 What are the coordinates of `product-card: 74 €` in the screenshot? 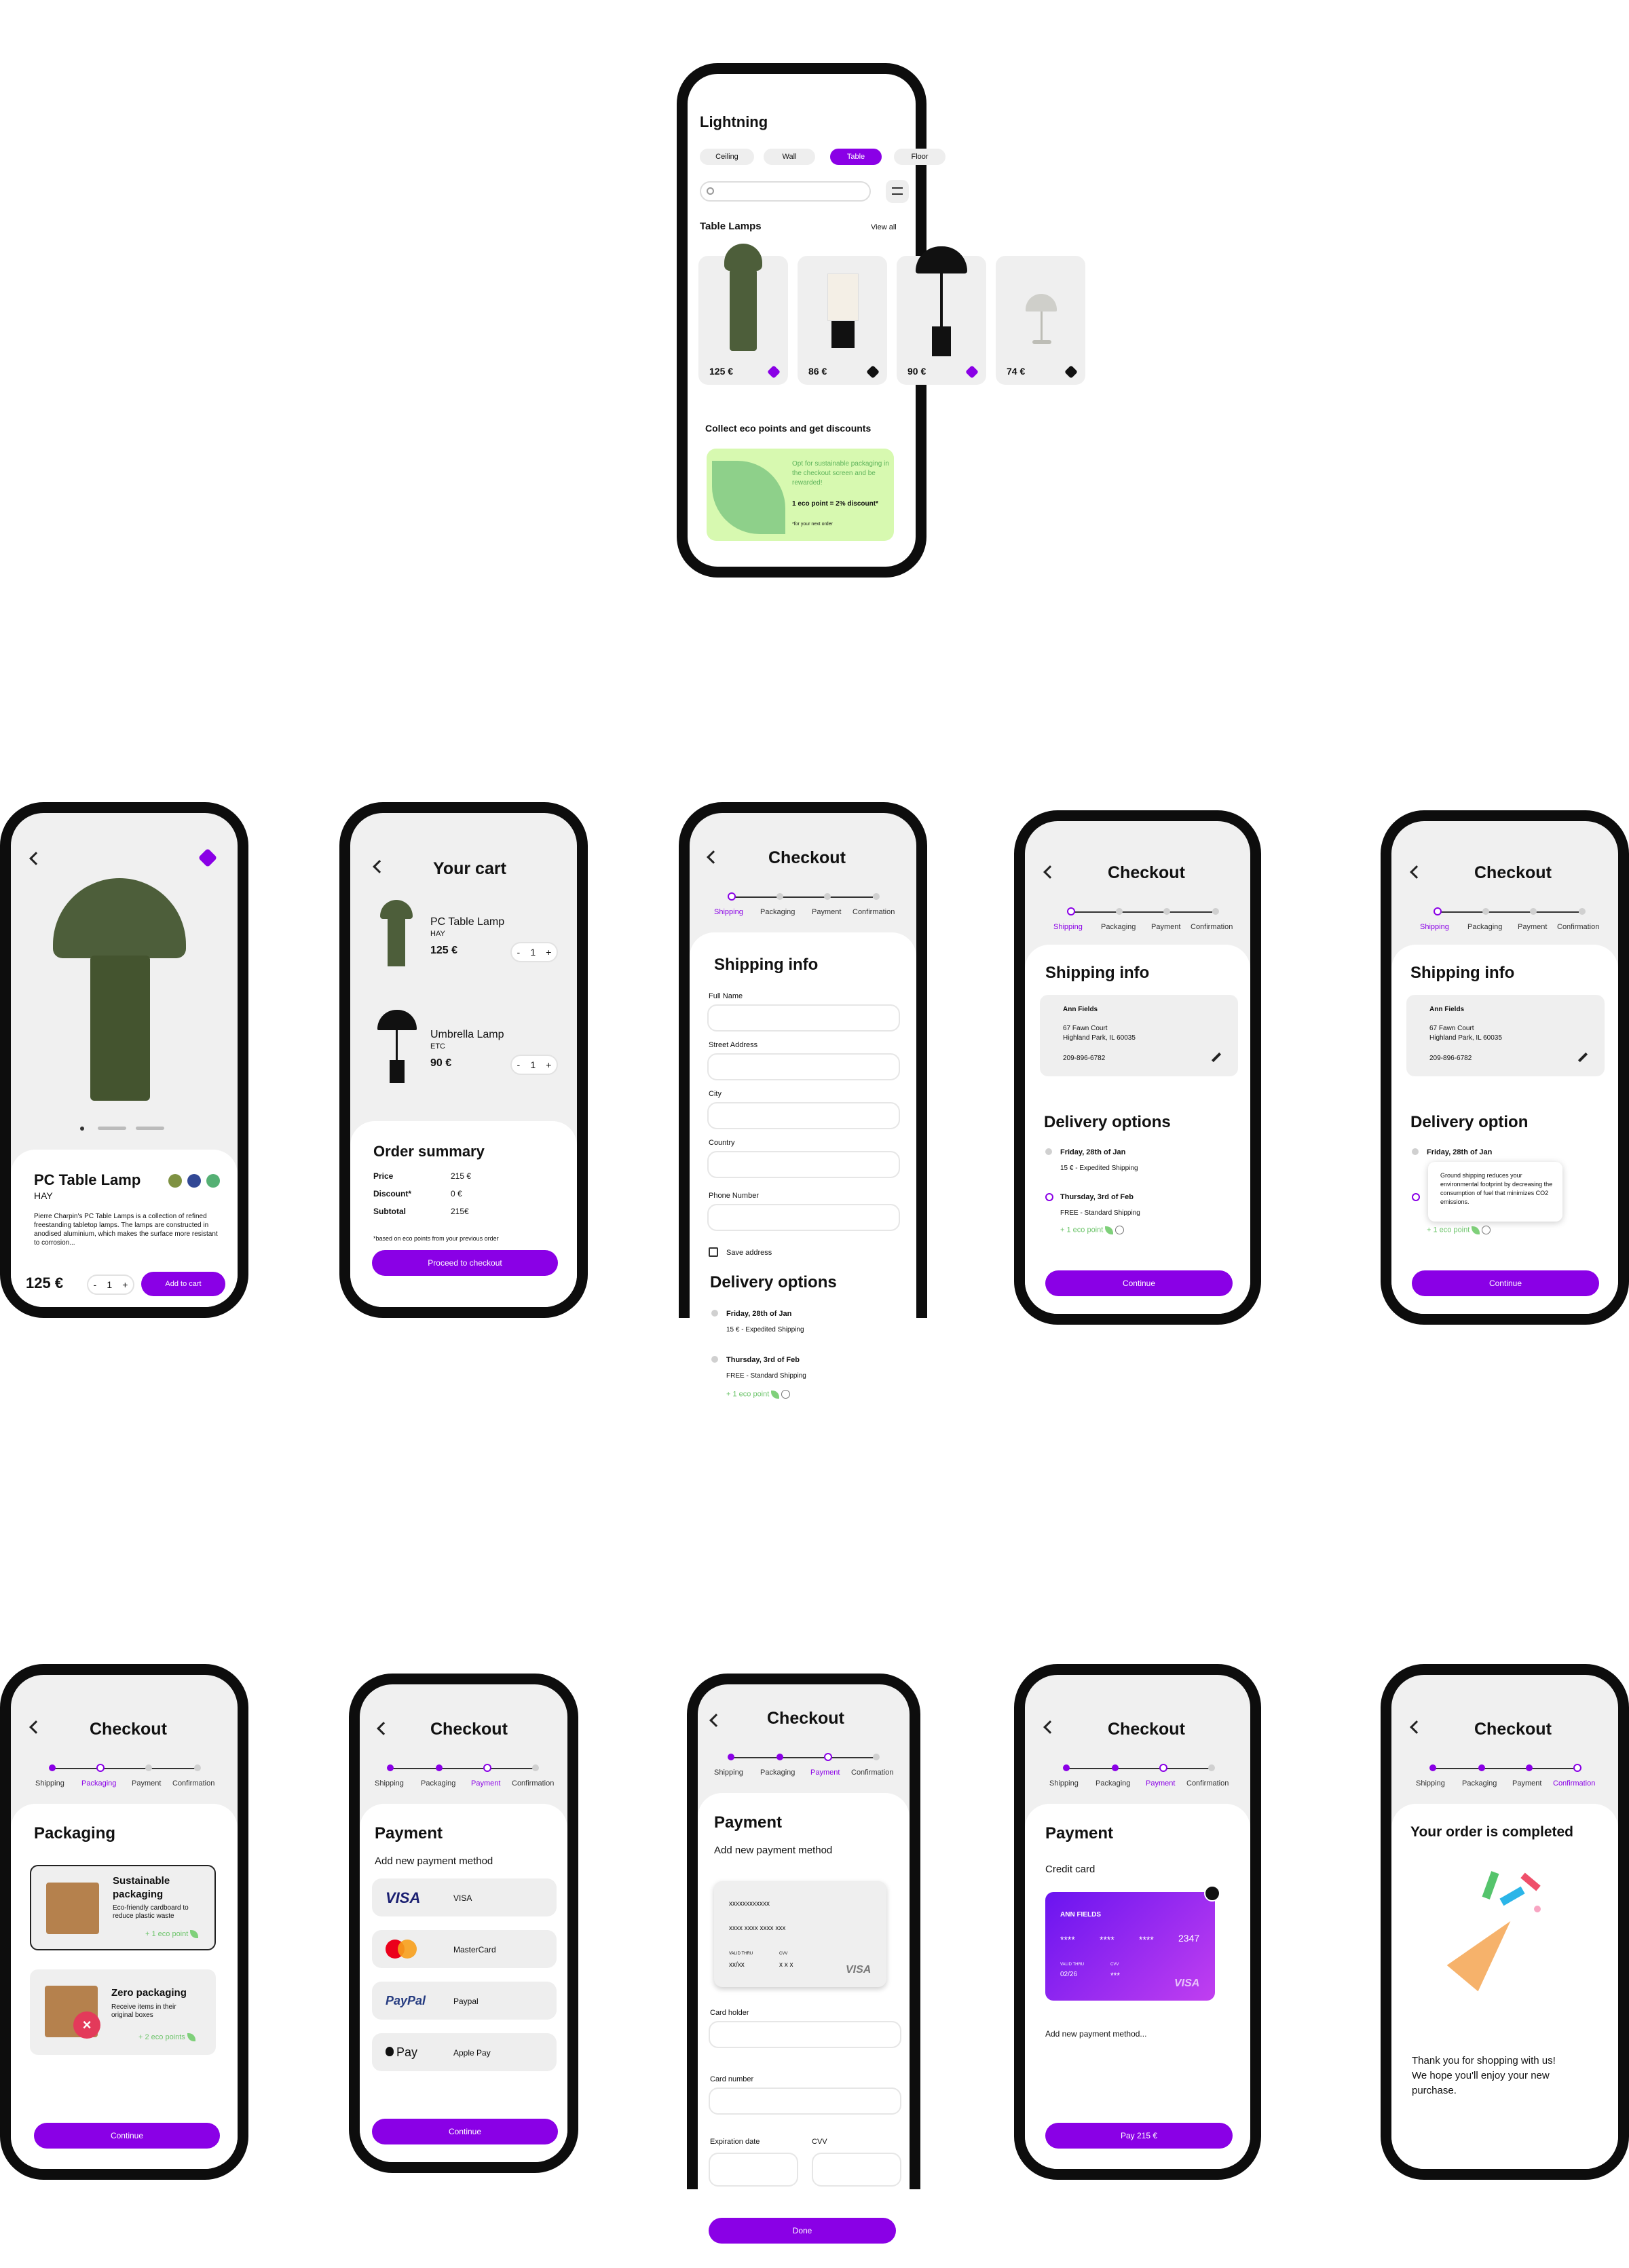 It's located at (1040, 320).